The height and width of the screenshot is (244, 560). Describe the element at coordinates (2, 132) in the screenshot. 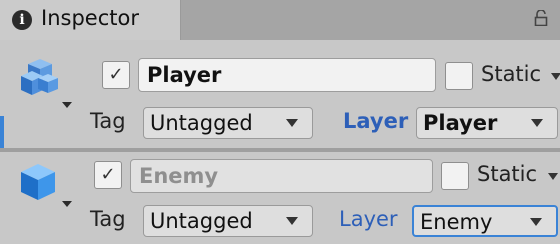

I see `selection-indicator` at that location.